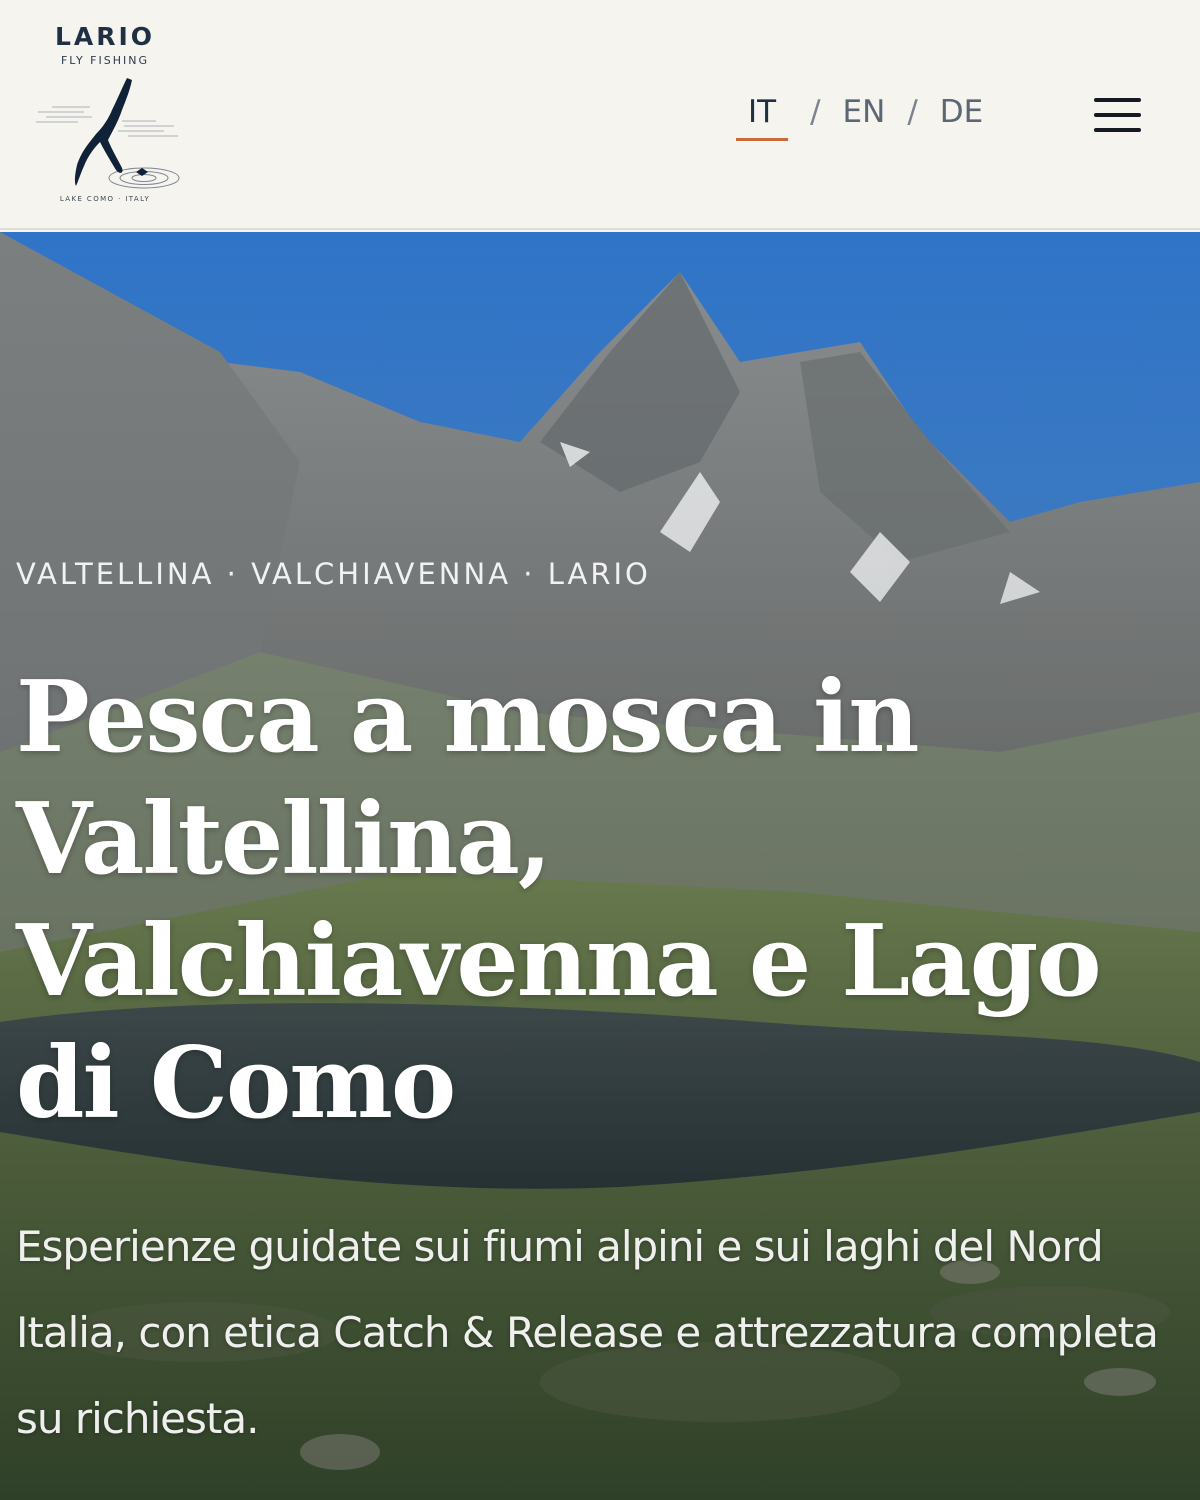  What do you see at coordinates (864, 112) in the screenshot?
I see `lang-en: EN` at bounding box center [864, 112].